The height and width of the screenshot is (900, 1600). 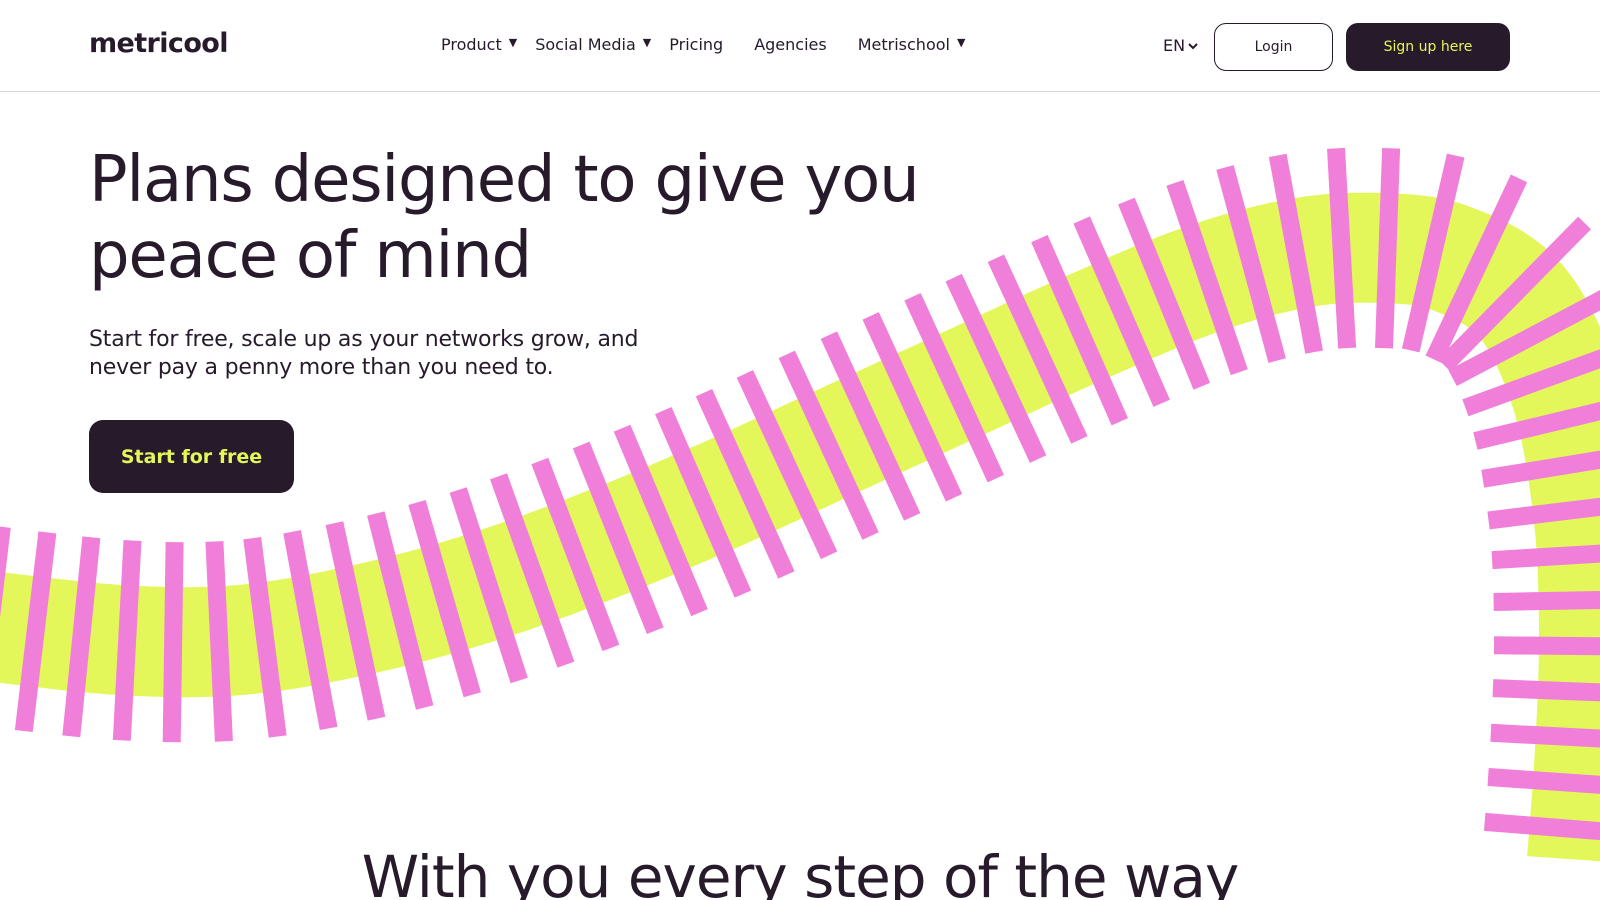 What do you see at coordinates (903, 44) in the screenshot?
I see `nav-item-label: Metrischool` at bounding box center [903, 44].